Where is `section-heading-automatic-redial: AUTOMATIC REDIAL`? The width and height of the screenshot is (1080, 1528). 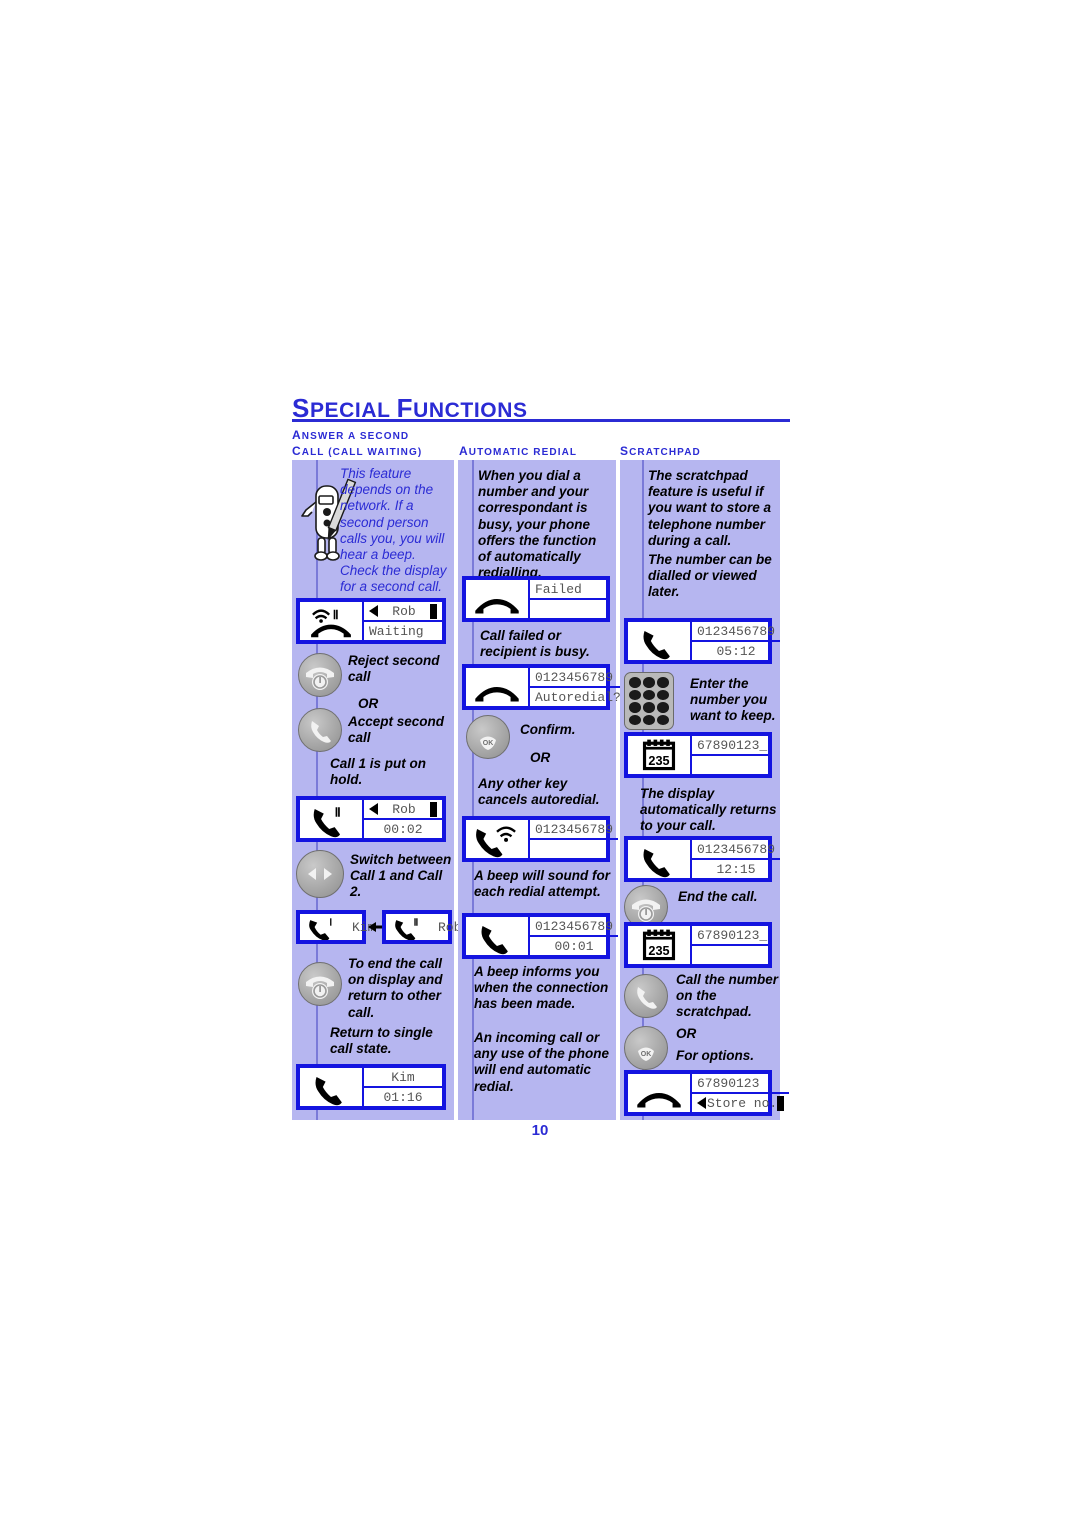
section-heading-automatic-redial: AUTOMATIC REDIAL is located at coordinates (518, 451).